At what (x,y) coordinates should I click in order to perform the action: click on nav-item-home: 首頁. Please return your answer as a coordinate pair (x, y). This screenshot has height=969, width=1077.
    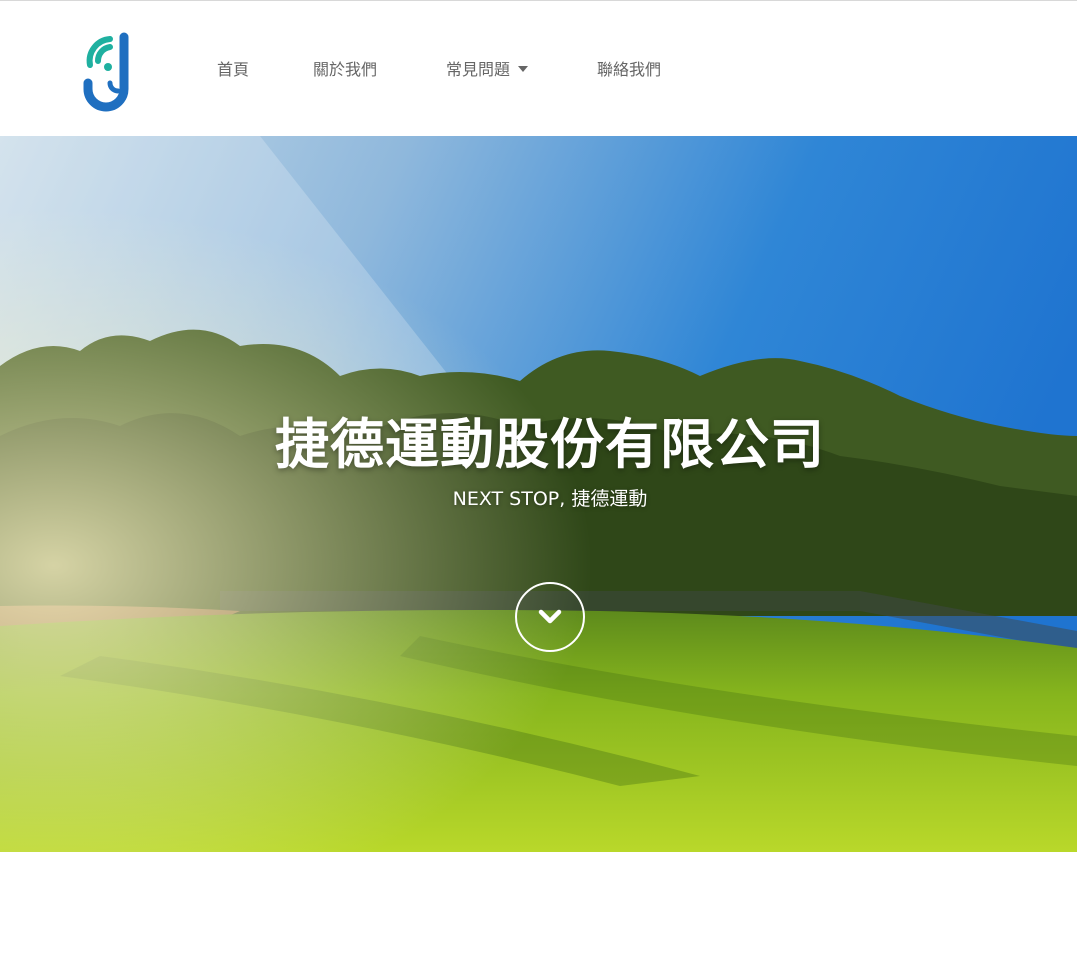
    Looking at the image, I should click on (233, 70).